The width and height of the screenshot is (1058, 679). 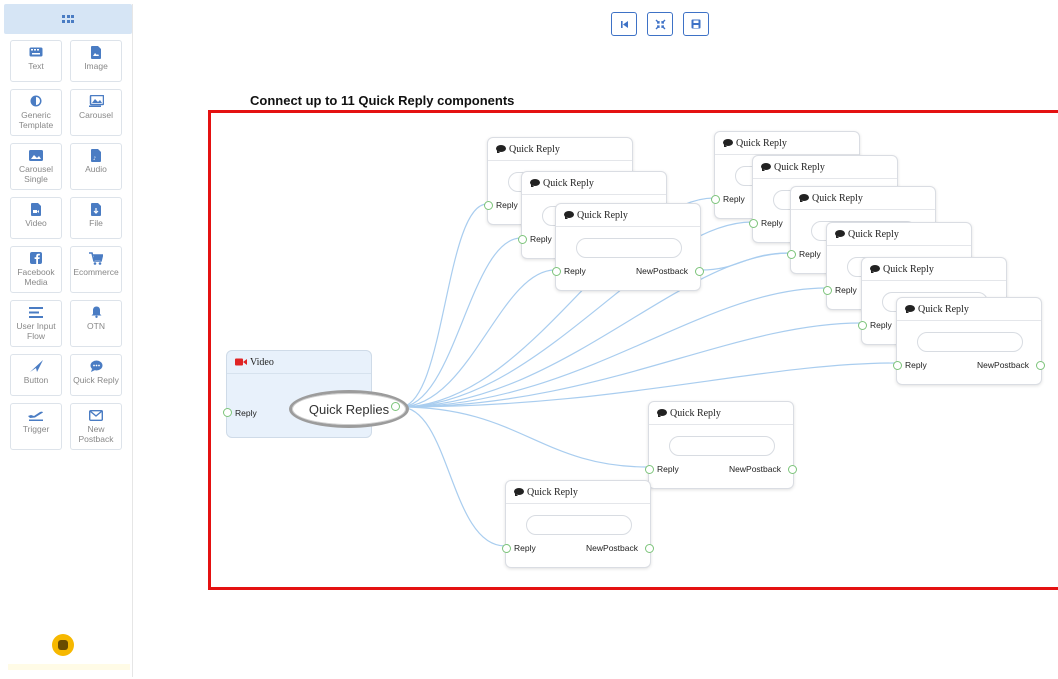 I want to click on node-title: Video, so click(x=262, y=362).